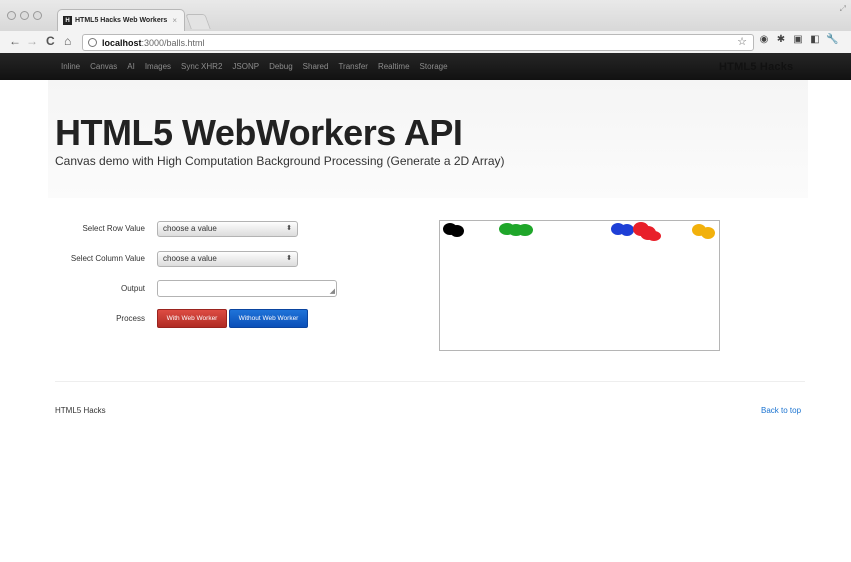 This screenshot has height=562, width=851. What do you see at coordinates (756, 67) in the screenshot?
I see `navbar-brand: HTML5 Hacks` at bounding box center [756, 67].